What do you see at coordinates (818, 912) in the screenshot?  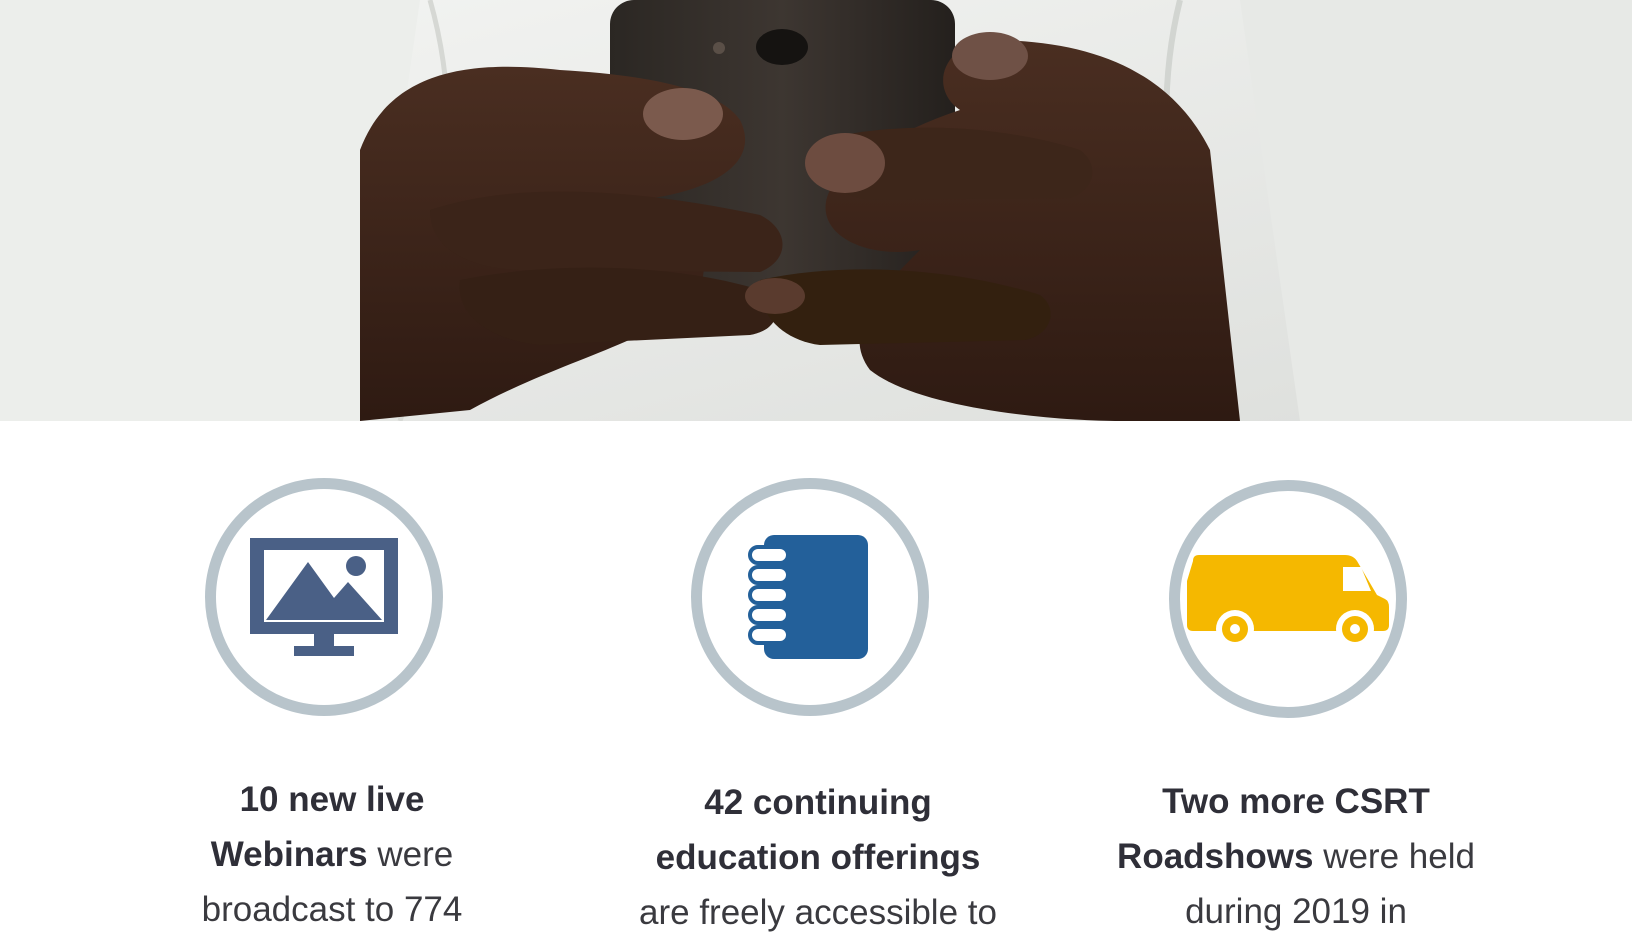 I see `stat-education-line-3: are freely accessible to` at bounding box center [818, 912].